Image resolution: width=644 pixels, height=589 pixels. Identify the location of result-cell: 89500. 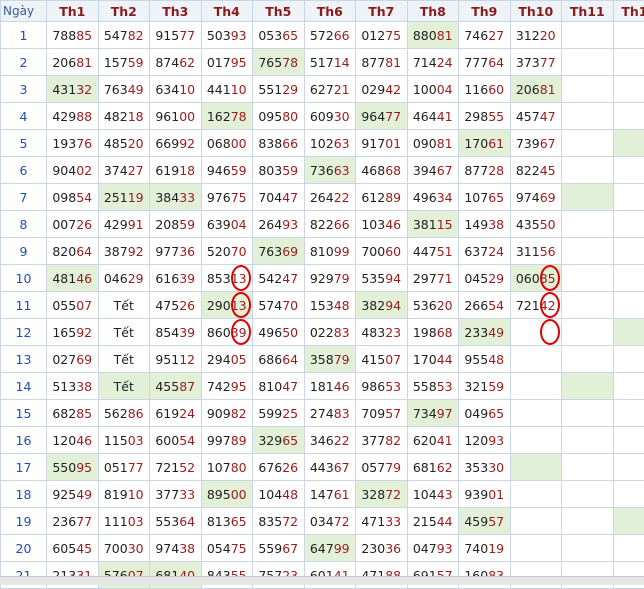
(227, 494).